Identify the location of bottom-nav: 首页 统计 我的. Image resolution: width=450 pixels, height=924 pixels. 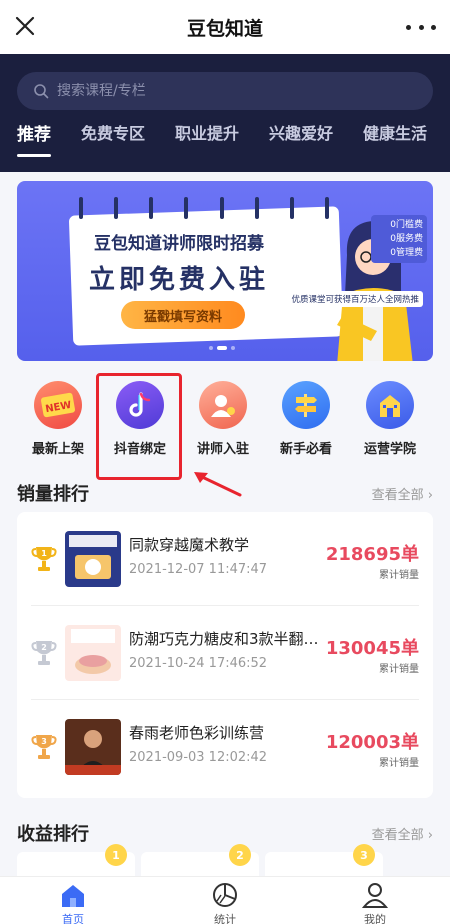
(225, 900).